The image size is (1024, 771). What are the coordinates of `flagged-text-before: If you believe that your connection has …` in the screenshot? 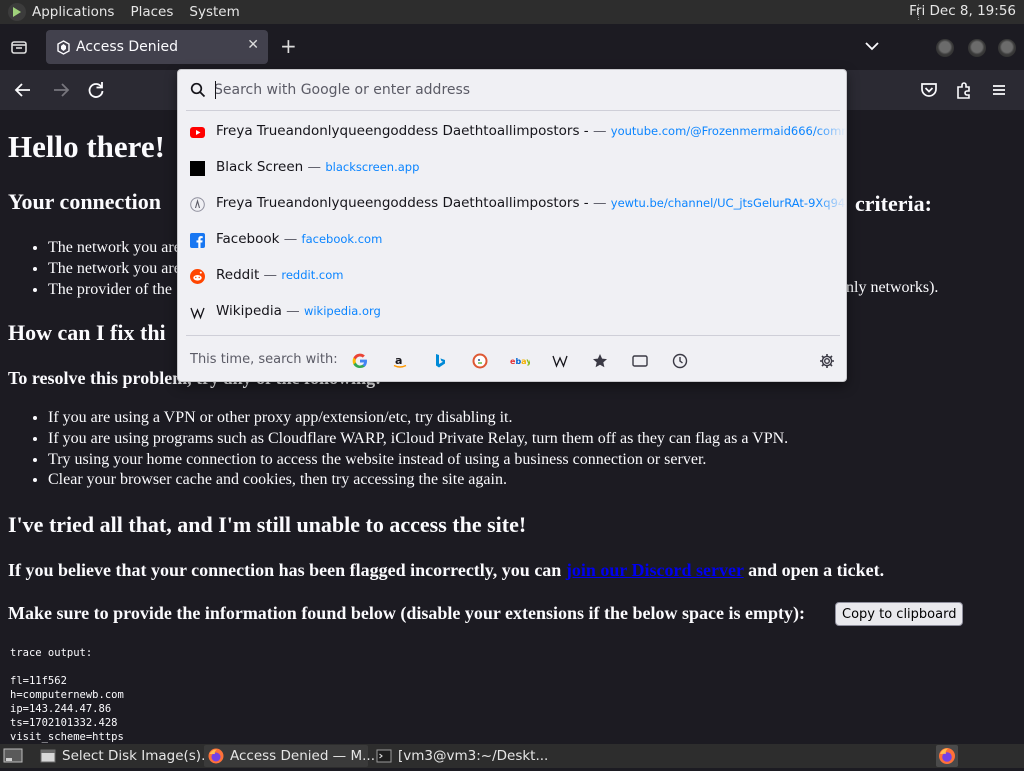 It's located at (287, 570).